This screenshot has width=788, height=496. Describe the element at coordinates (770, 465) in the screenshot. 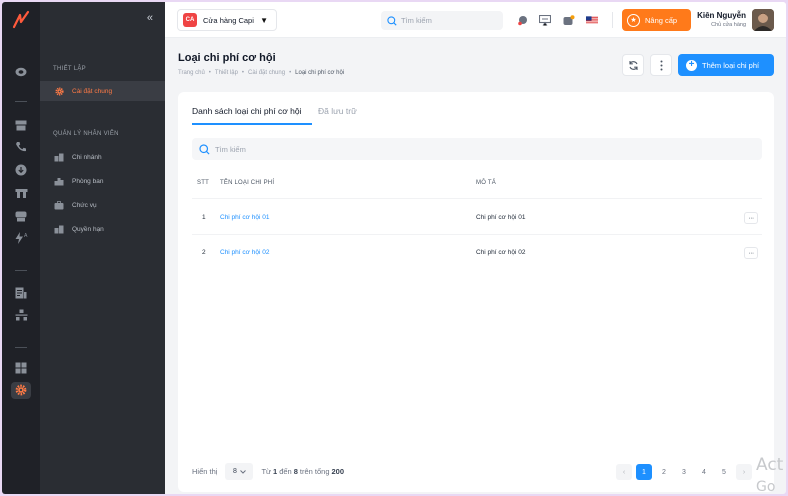

I see `watermark-line-1: Act` at that location.